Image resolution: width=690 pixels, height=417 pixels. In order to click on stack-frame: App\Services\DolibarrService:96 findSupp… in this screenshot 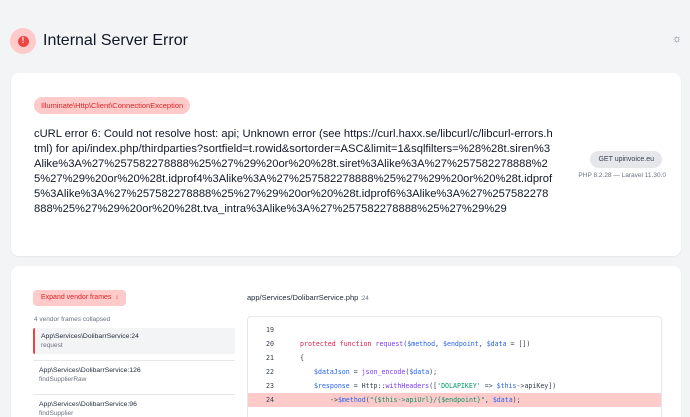, I will do `click(134, 406)`.